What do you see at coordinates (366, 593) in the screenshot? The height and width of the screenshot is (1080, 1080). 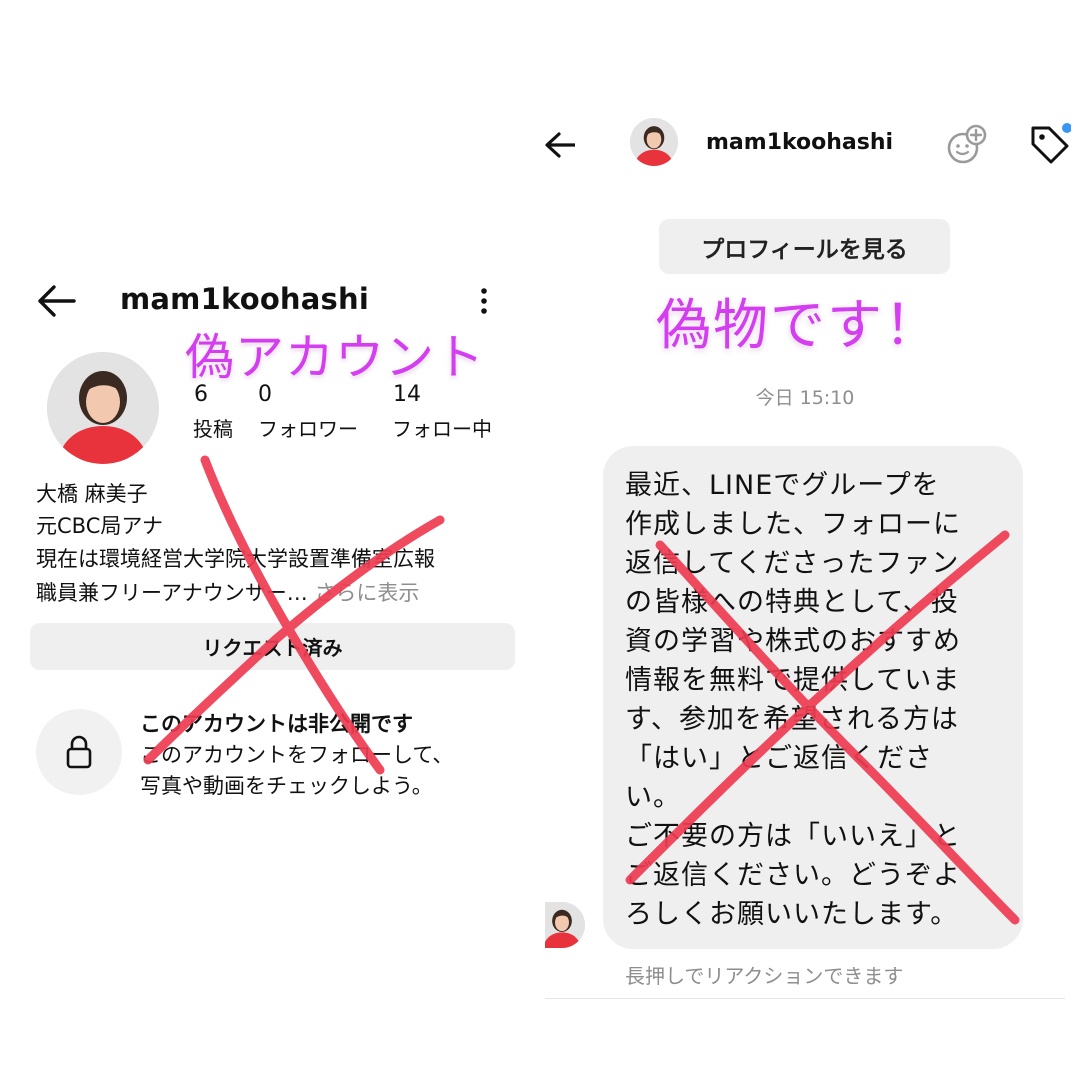 I see `see-more-link: さらに表示` at bounding box center [366, 593].